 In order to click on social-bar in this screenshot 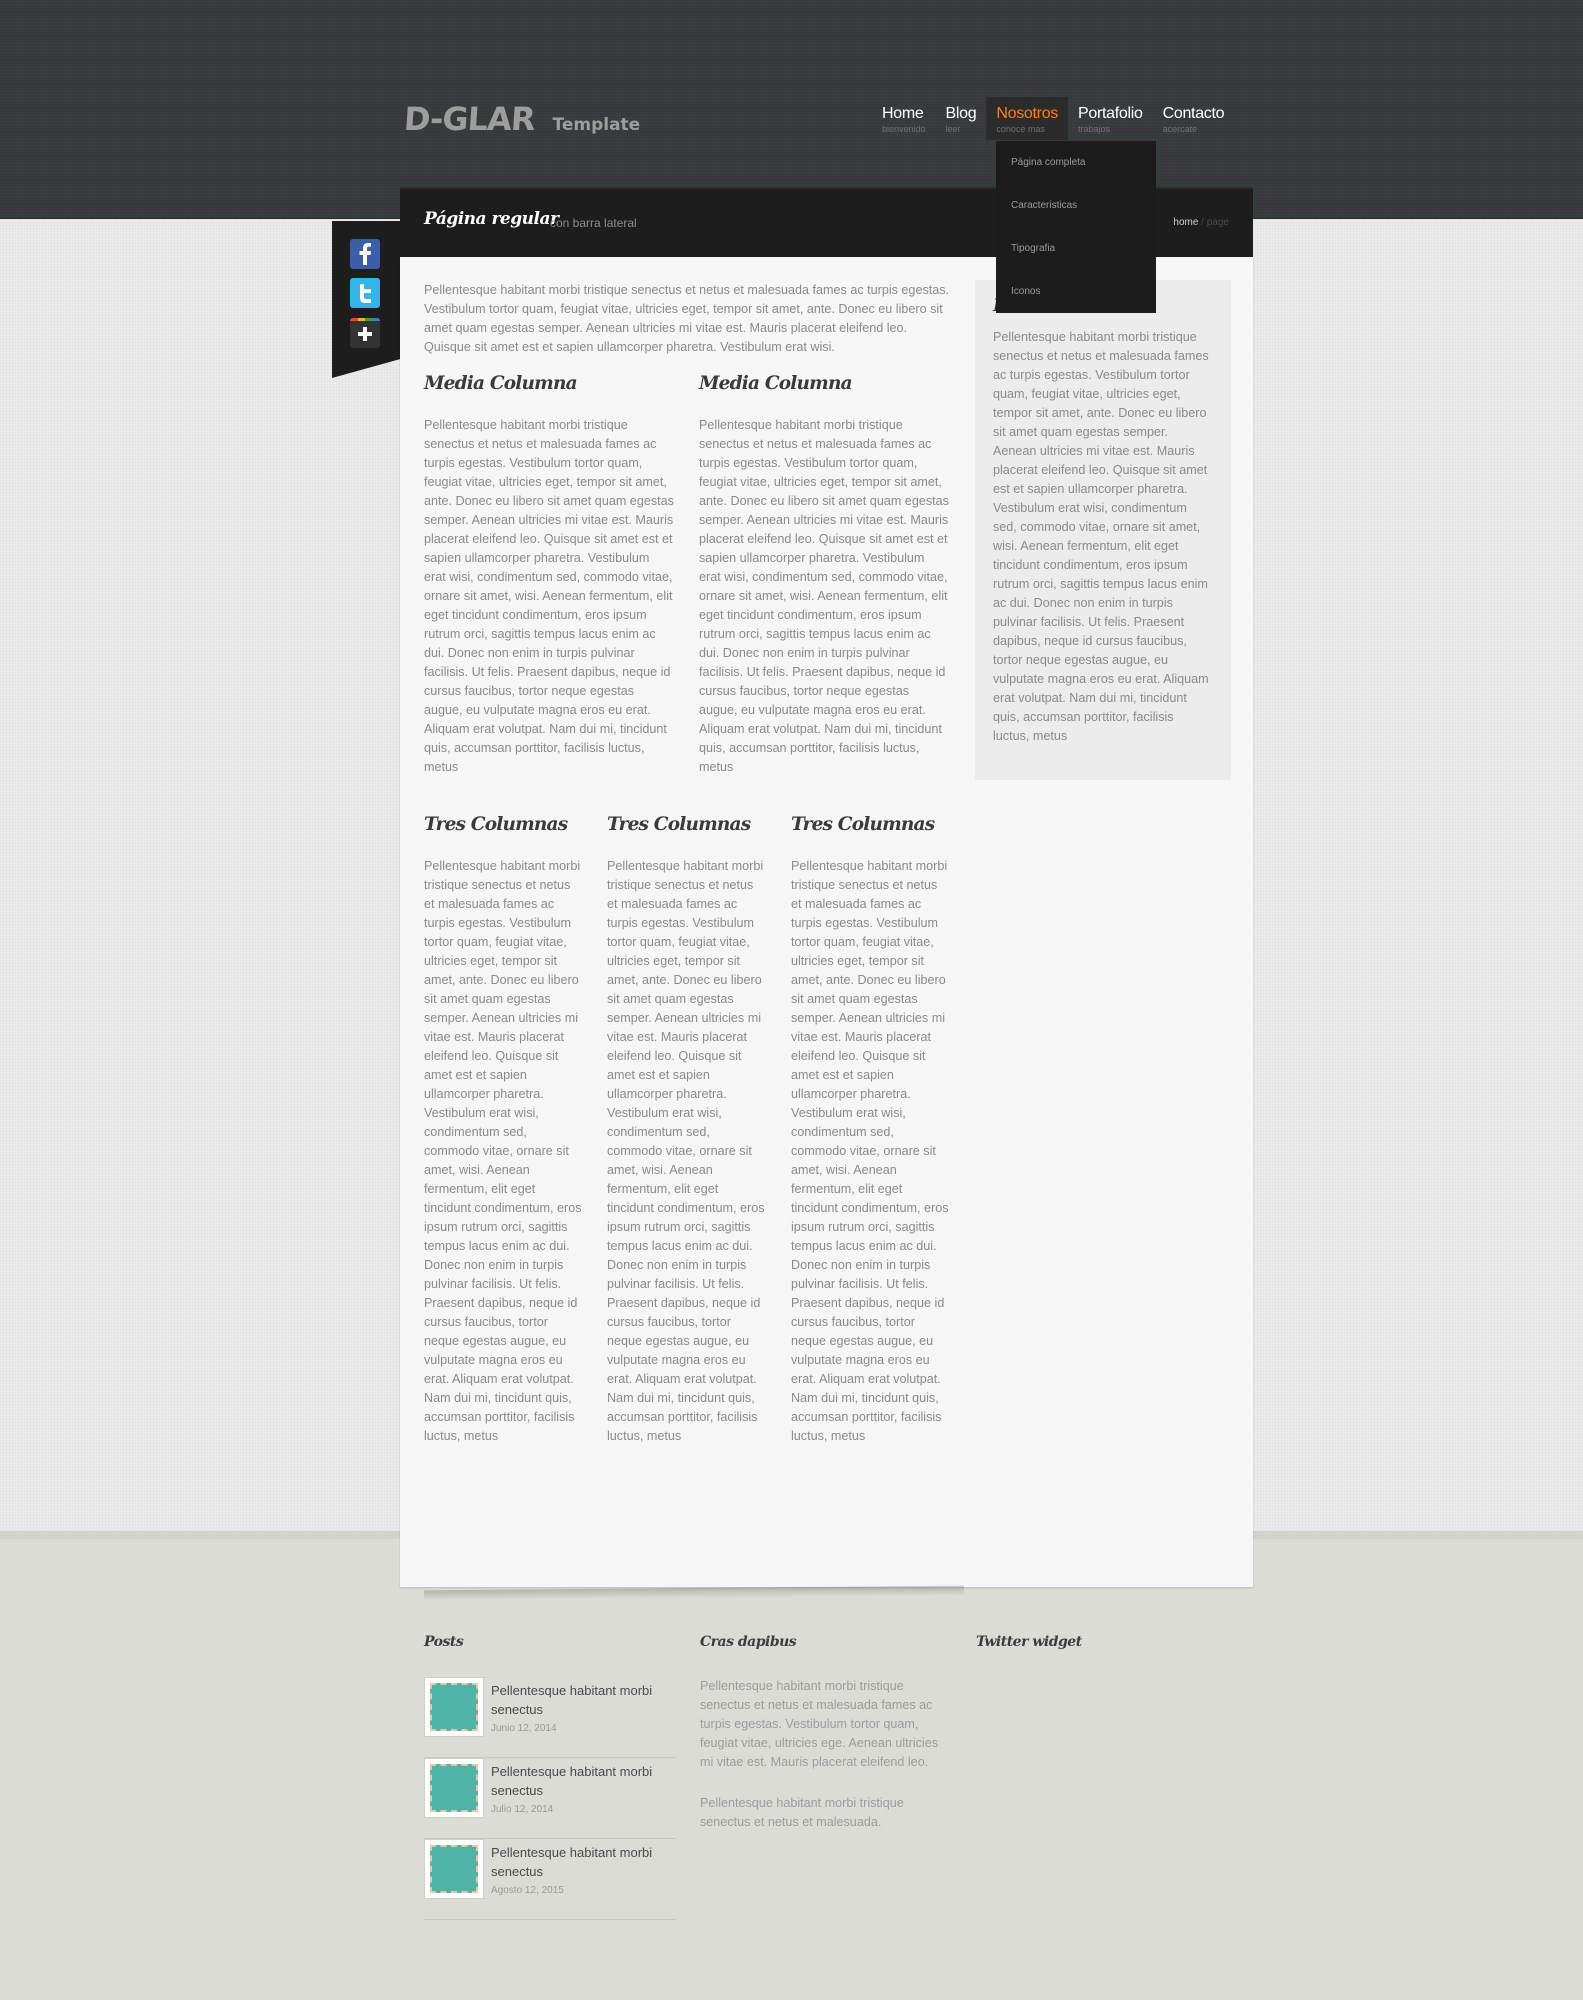, I will do `click(366, 299)`.